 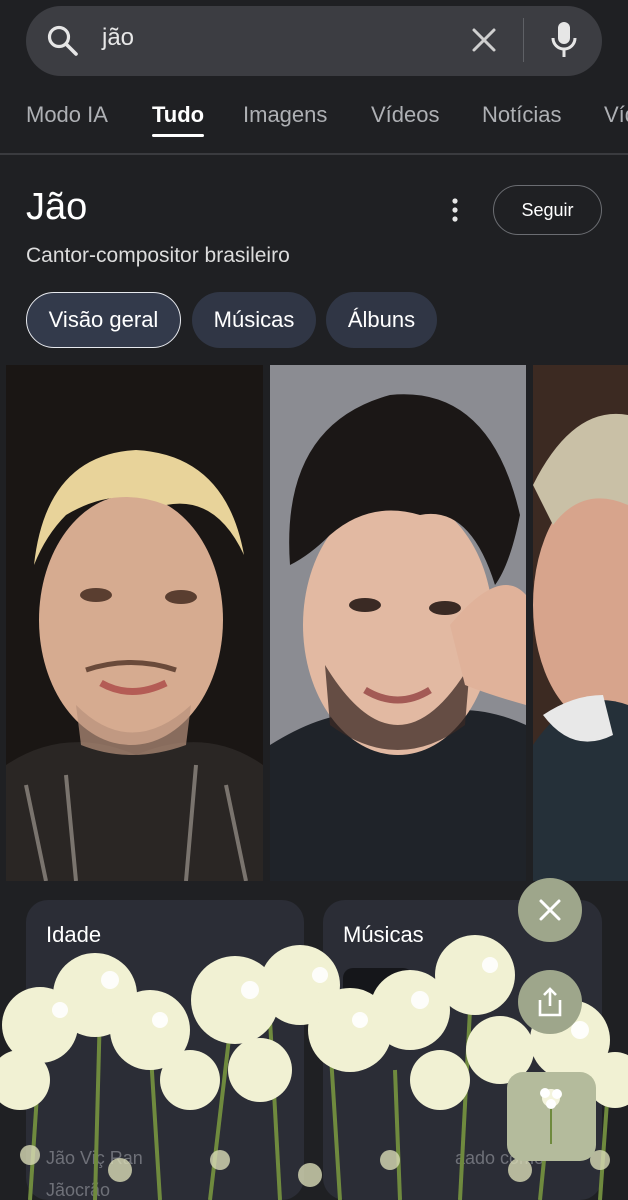 I want to click on chip-albuns: Álbuns, so click(x=381, y=320).